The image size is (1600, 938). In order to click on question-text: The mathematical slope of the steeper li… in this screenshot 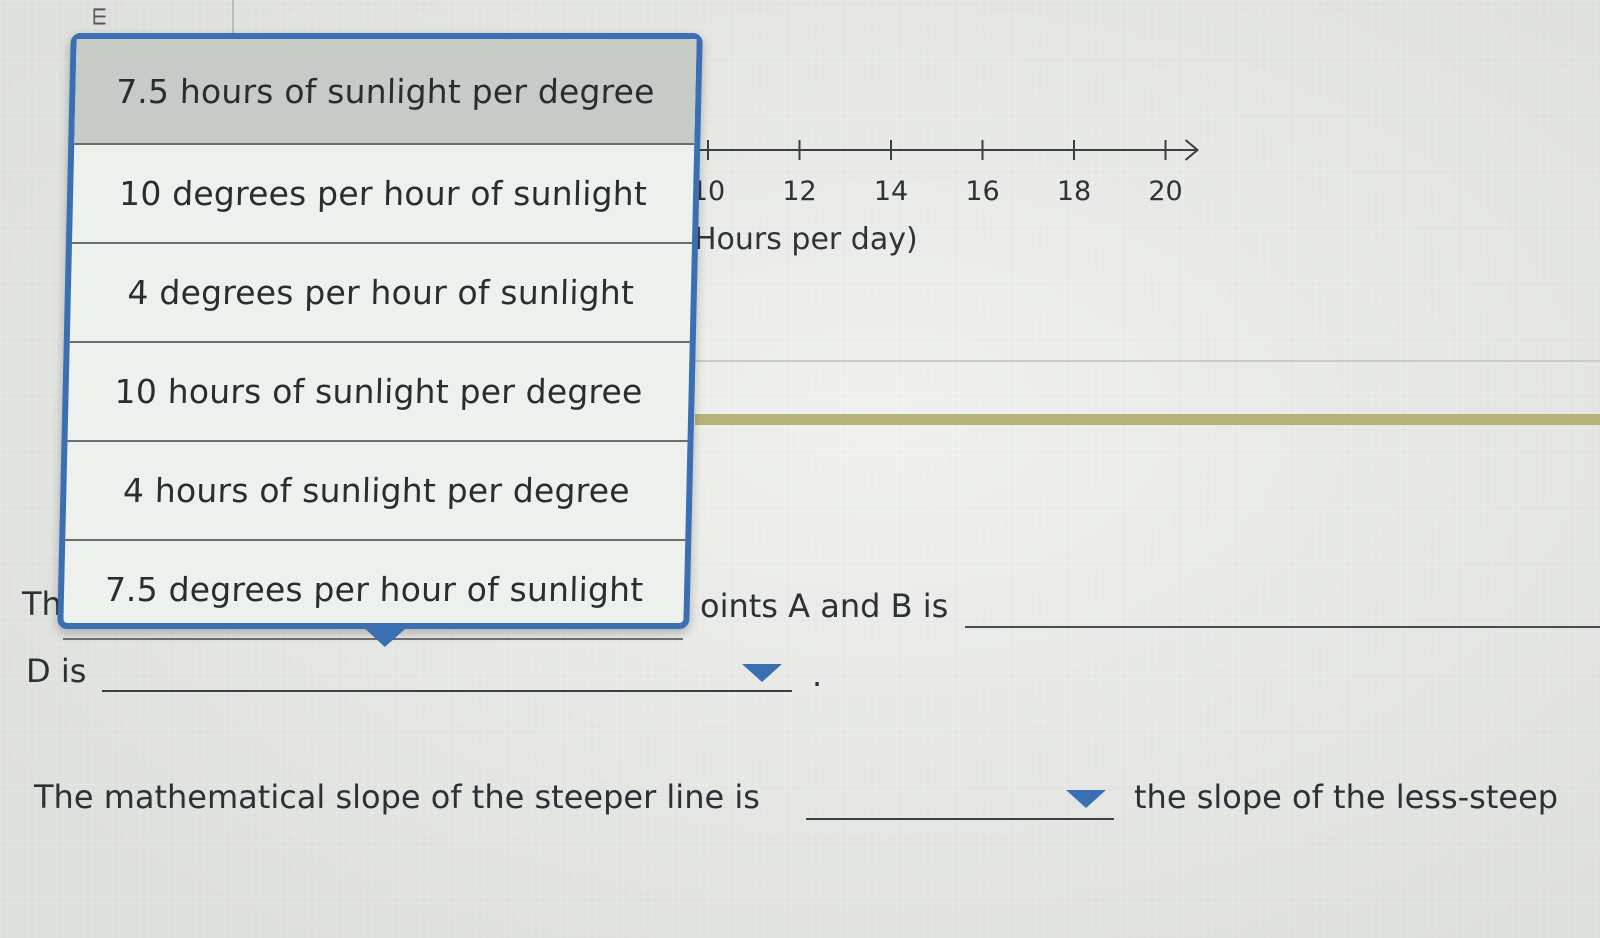, I will do `click(397, 797)`.